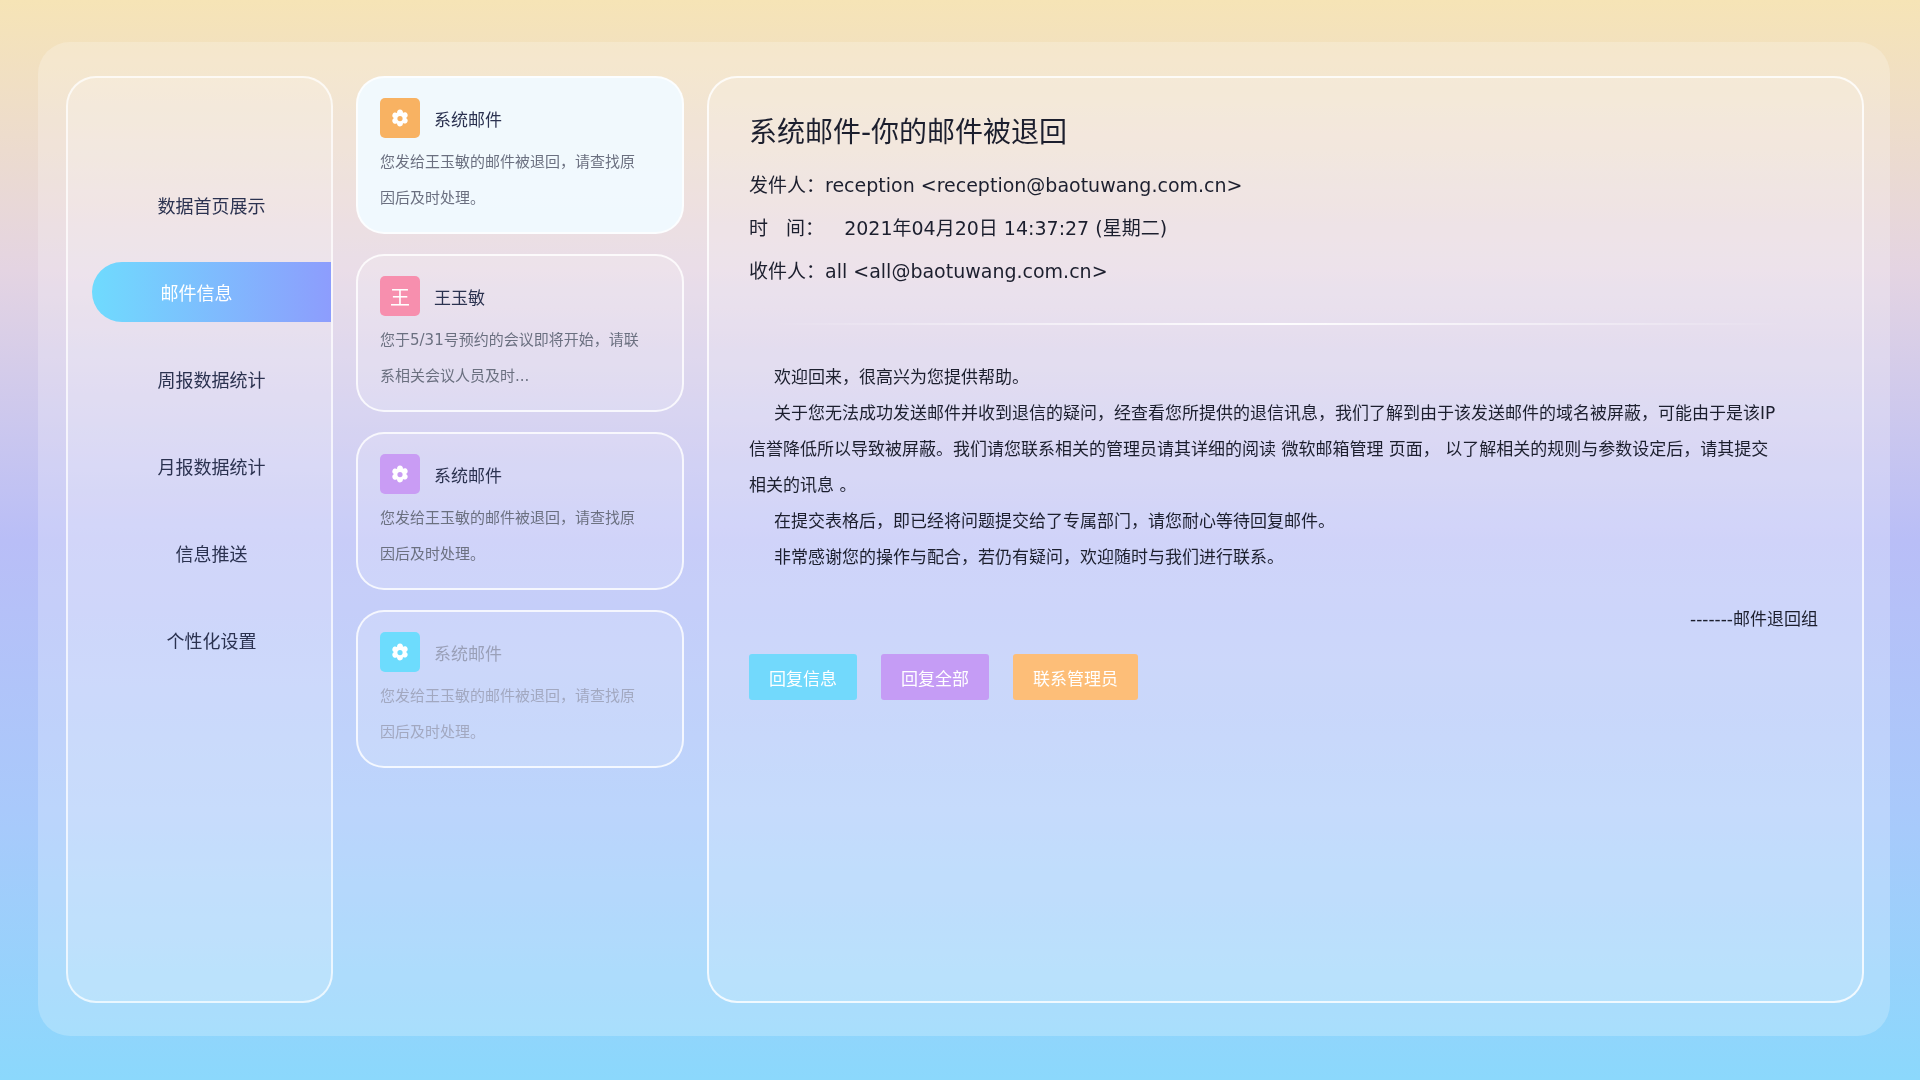 The height and width of the screenshot is (1080, 1920). What do you see at coordinates (1034, 185) in the screenshot?
I see `meta-value: reception <reception@baotuwang.com.cn>` at bounding box center [1034, 185].